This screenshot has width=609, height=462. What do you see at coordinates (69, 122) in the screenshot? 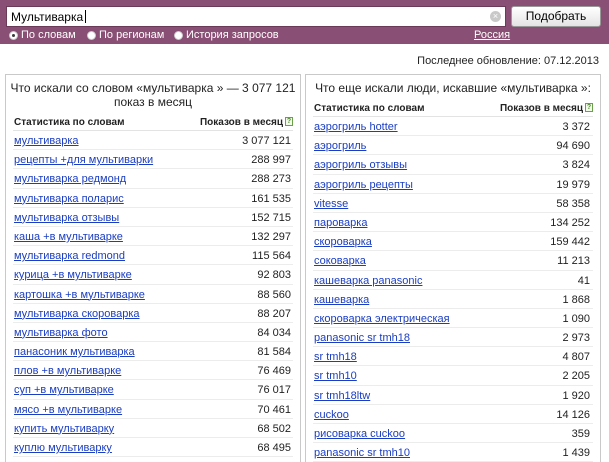
I see `column-header-query: Статистика по словам` at bounding box center [69, 122].